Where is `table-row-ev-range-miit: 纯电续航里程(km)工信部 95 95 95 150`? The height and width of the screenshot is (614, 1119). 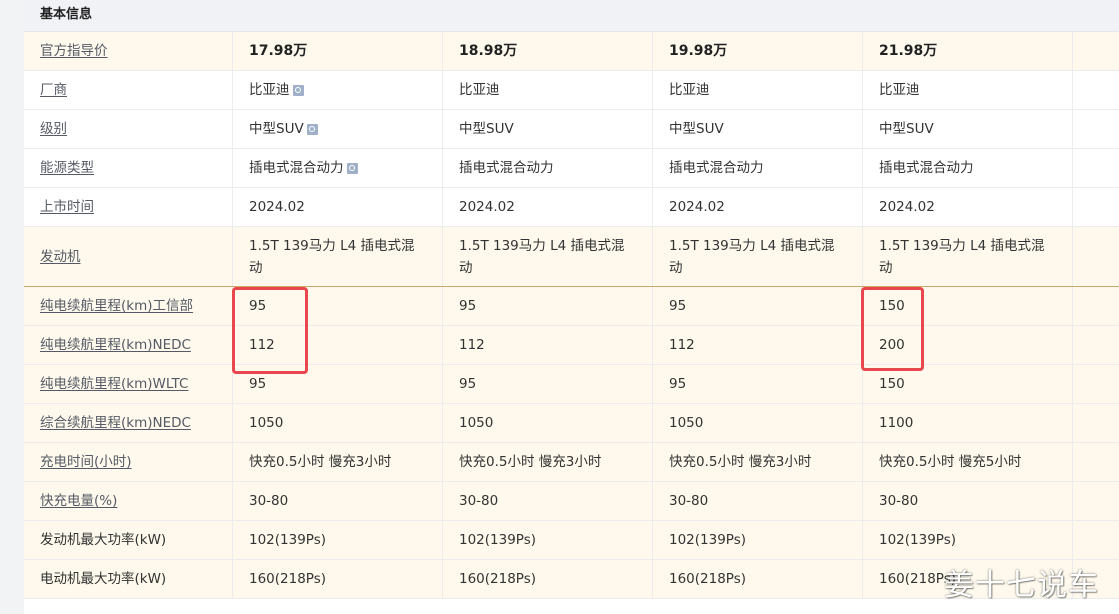 table-row-ev-range-miit: 纯电续航里程(km)工信部 95 95 95 150 is located at coordinates (571, 306).